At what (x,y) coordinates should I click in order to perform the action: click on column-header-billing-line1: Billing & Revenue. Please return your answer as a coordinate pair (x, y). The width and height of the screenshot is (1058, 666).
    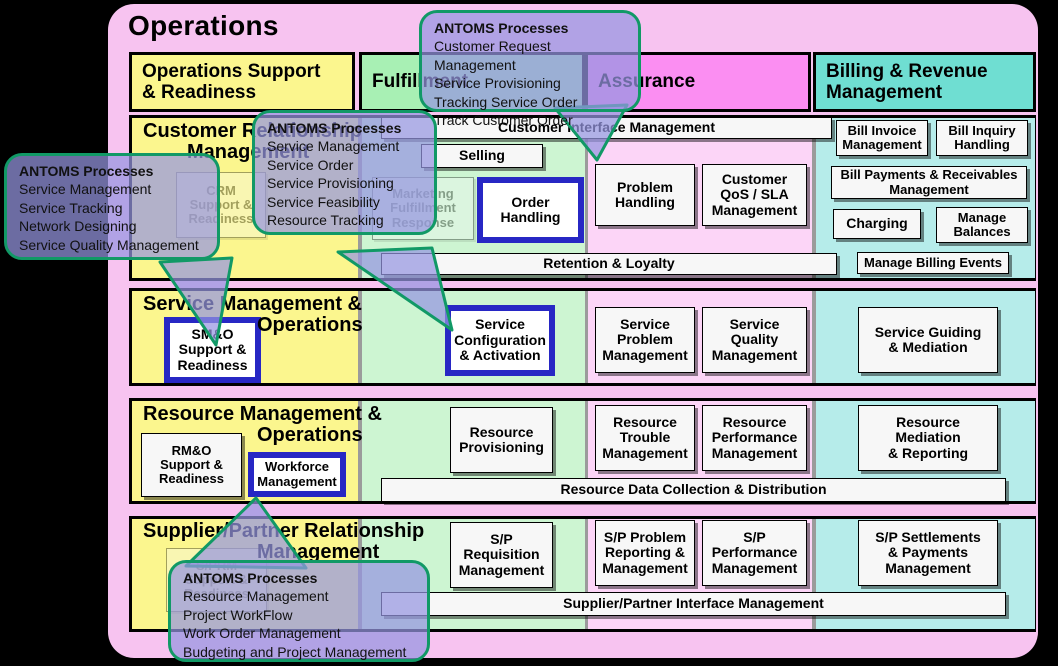
    Looking at the image, I should click on (907, 71).